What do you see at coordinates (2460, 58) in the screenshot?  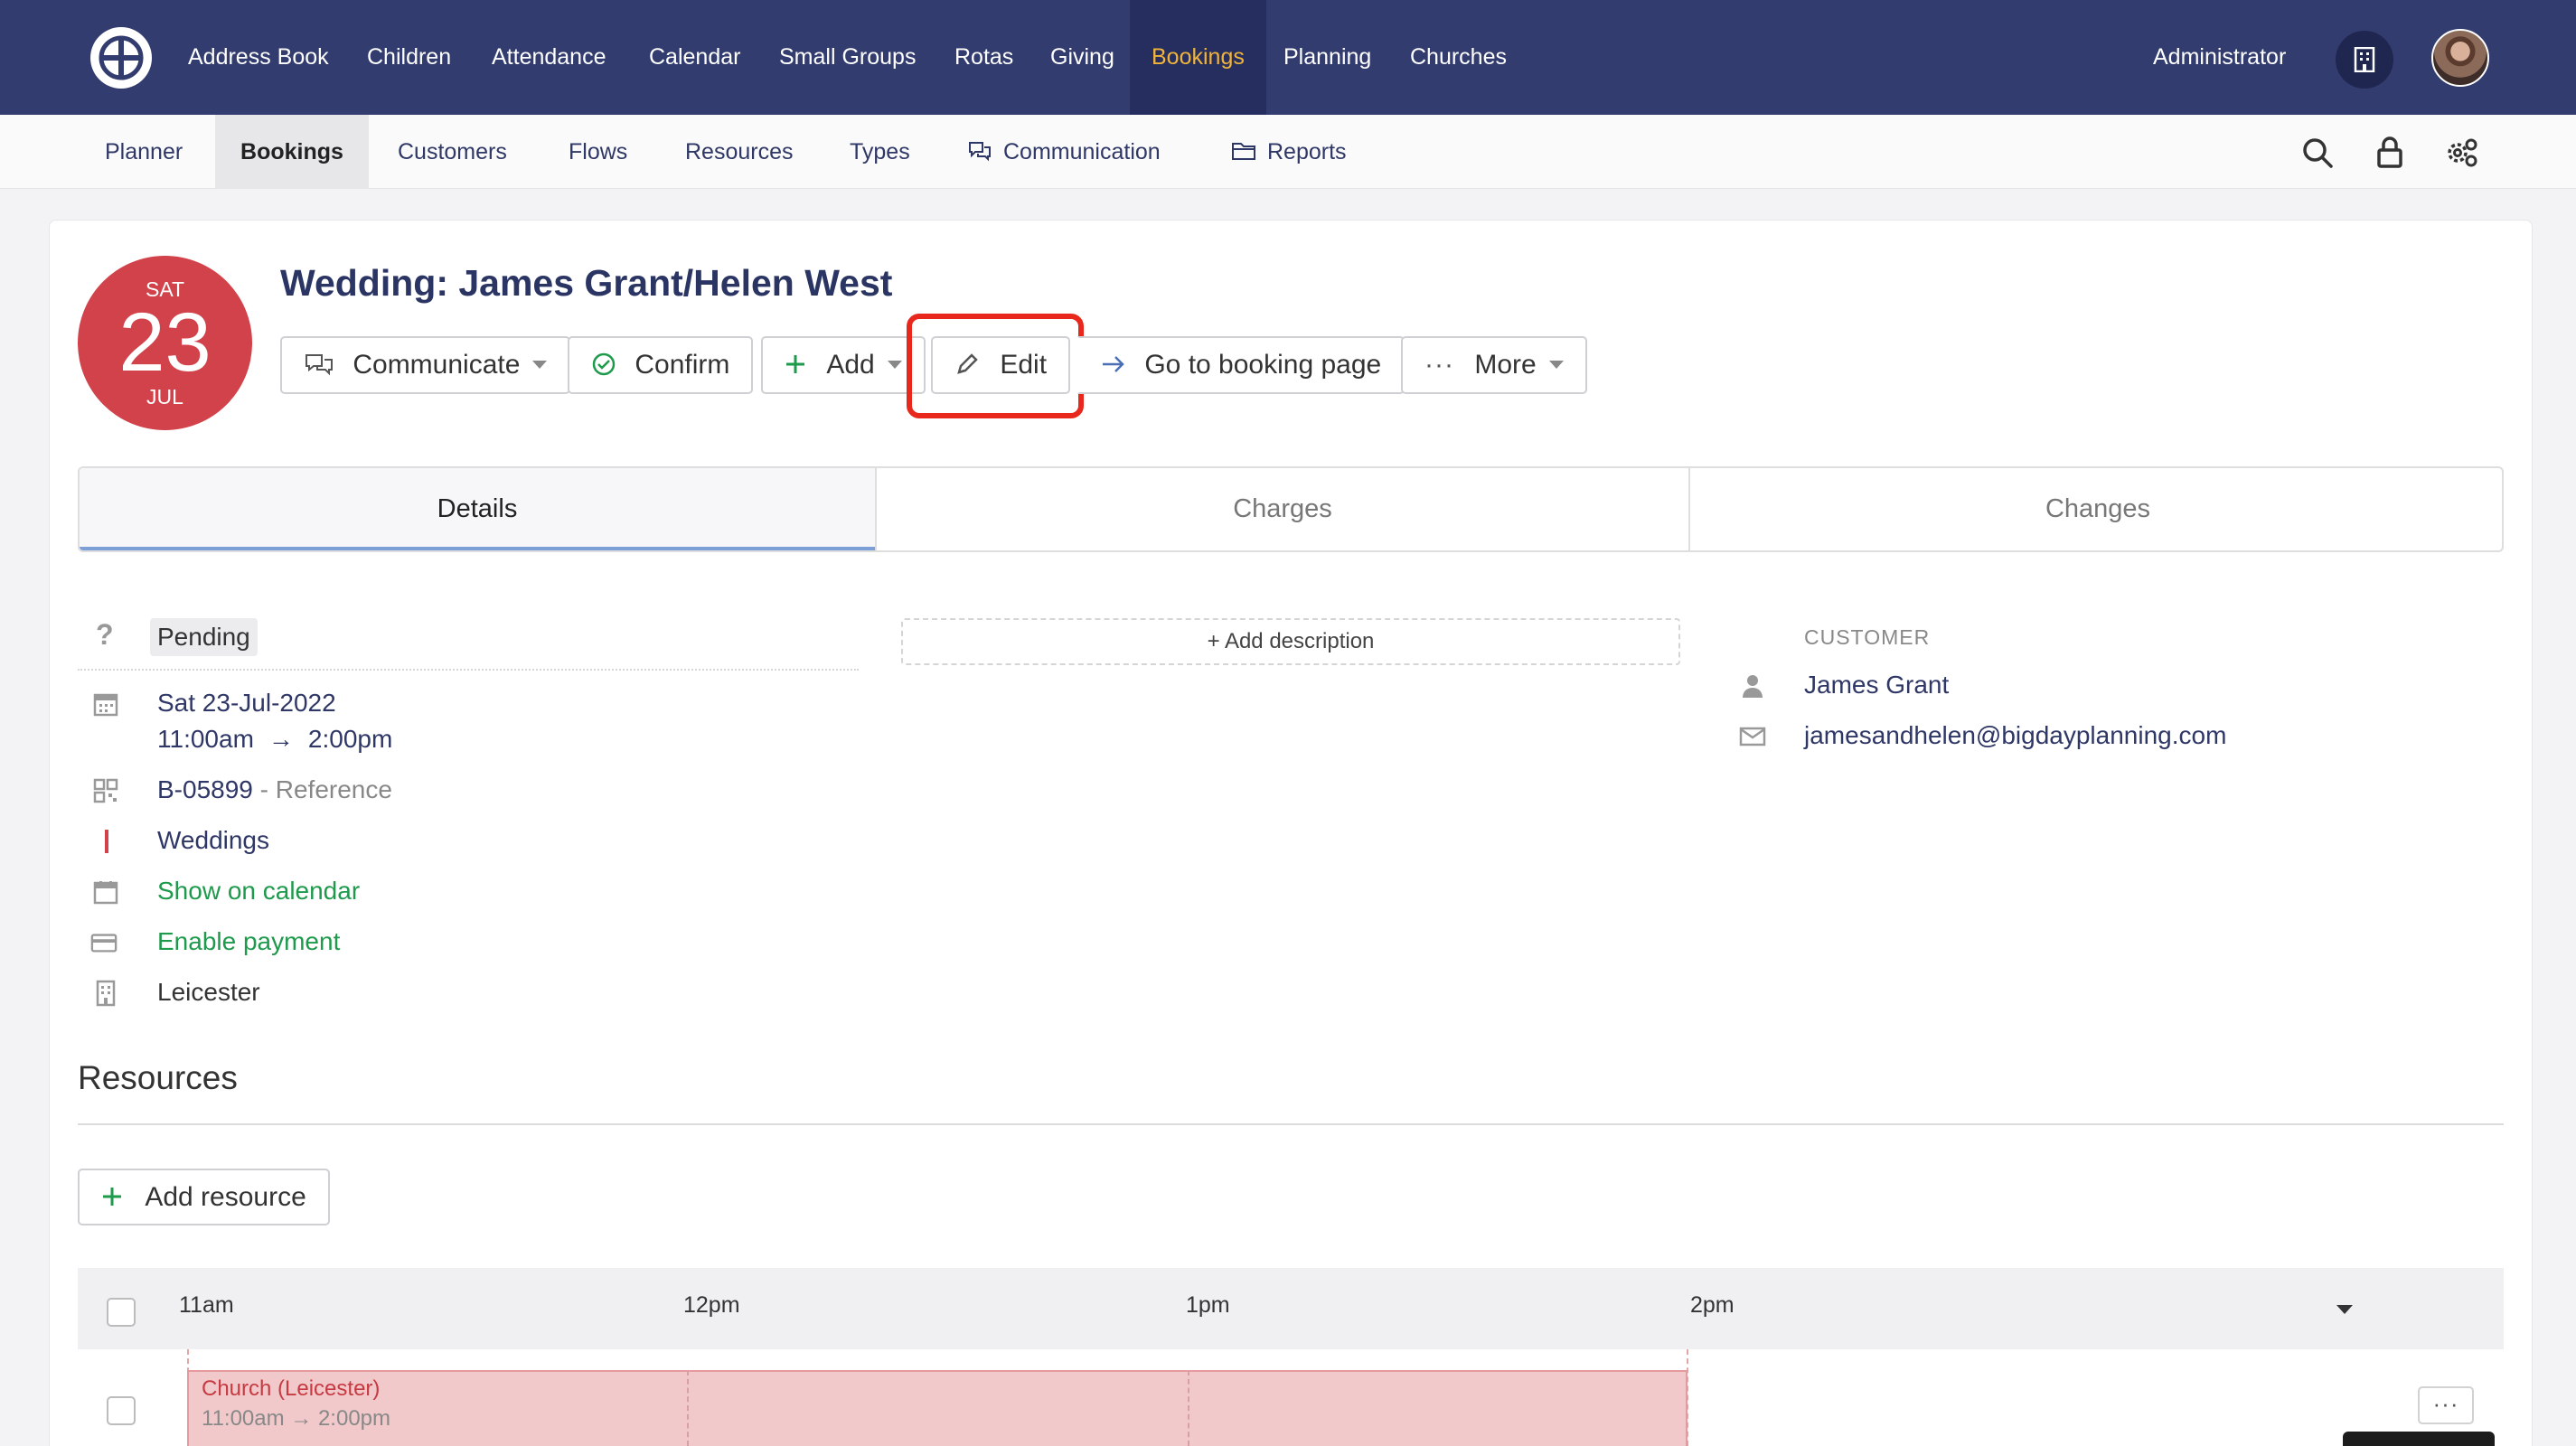 I see `avatar` at bounding box center [2460, 58].